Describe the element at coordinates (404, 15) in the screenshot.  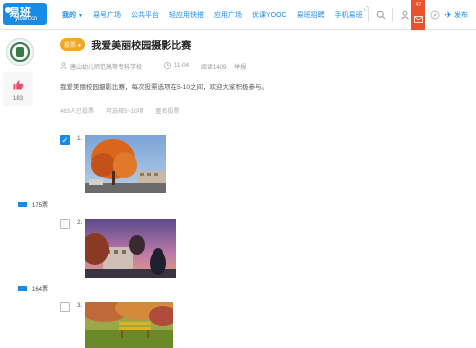
I see `user-icon` at that location.